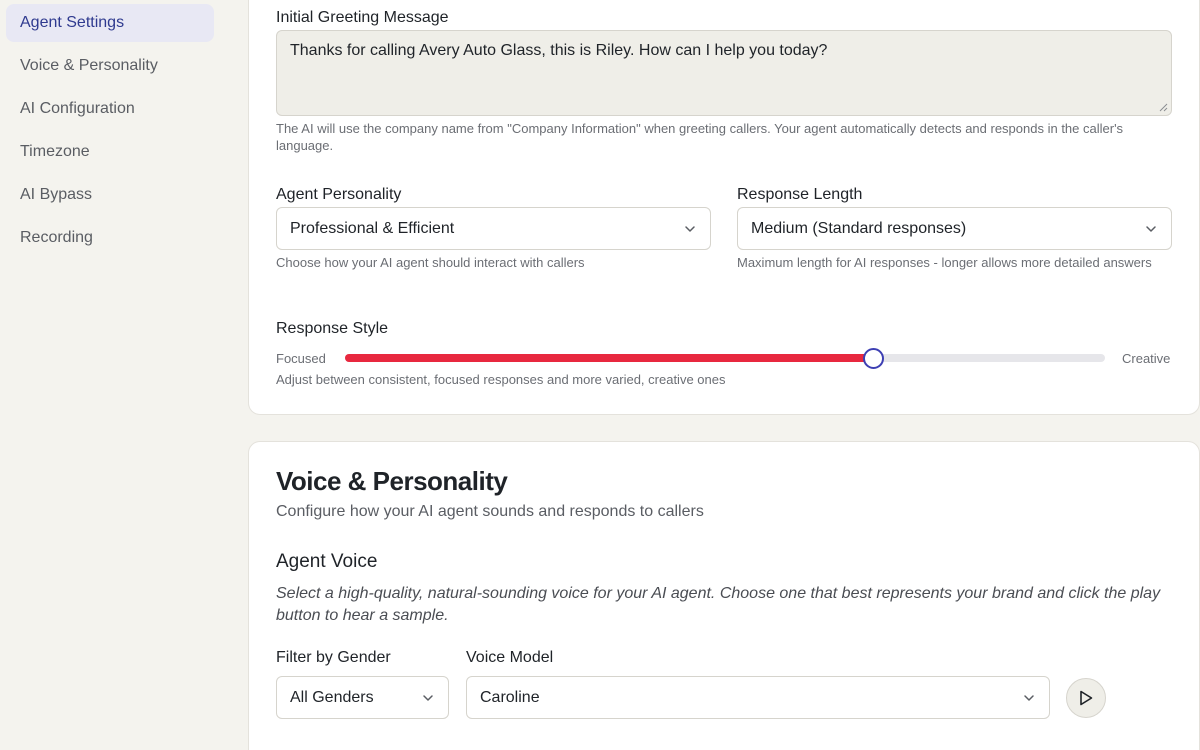 The height and width of the screenshot is (750, 1200). What do you see at coordinates (301, 358) in the screenshot?
I see `slider-min-label: Focused` at bounding box center [301, 358].